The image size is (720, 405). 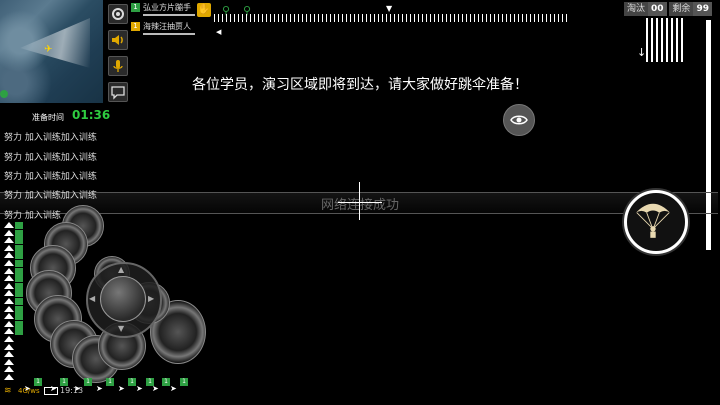 I want to click on mic-button, so click(x=118, y=66).